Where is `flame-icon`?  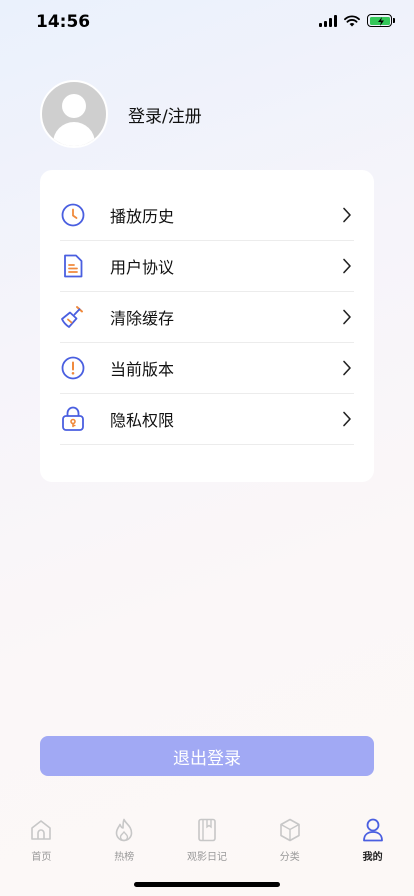 flame-icon is located at coordinates (124, 830).